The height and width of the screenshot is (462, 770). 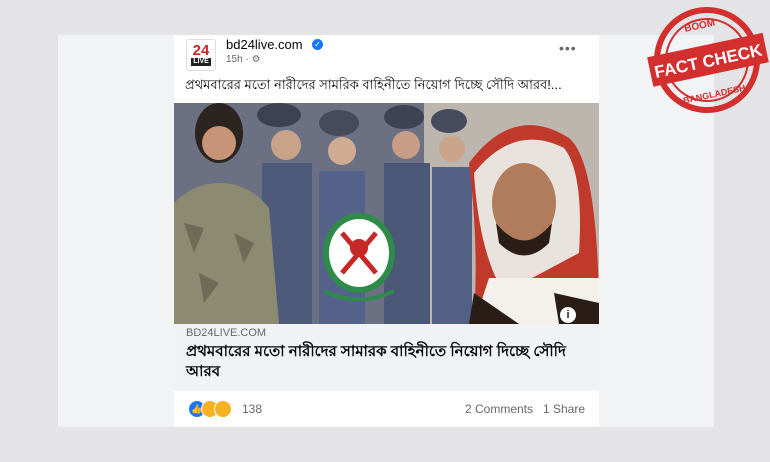 What do you see at coordinates (234, 59) in the screenshot?
I see `post-time: 15h` at bounding box center [234, 59].